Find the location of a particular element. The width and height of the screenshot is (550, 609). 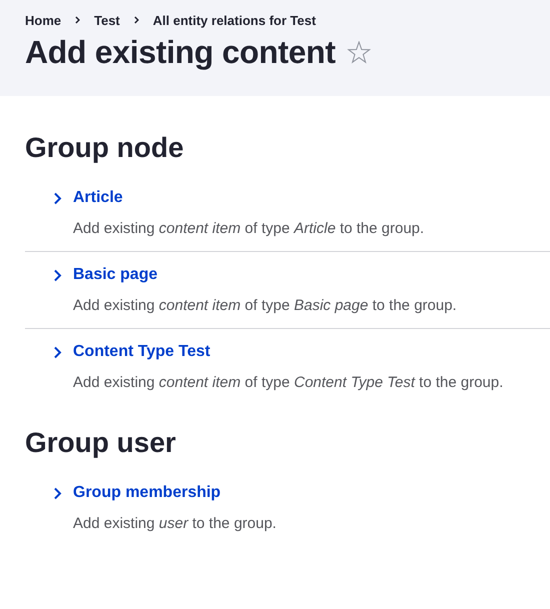

breadcrumb-link: All entity relations for Test is located at coordinates (234, 20).